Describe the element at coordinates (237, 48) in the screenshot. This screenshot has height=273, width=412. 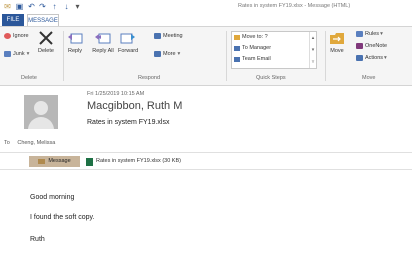
I see `forward-mail-icon` at that location.